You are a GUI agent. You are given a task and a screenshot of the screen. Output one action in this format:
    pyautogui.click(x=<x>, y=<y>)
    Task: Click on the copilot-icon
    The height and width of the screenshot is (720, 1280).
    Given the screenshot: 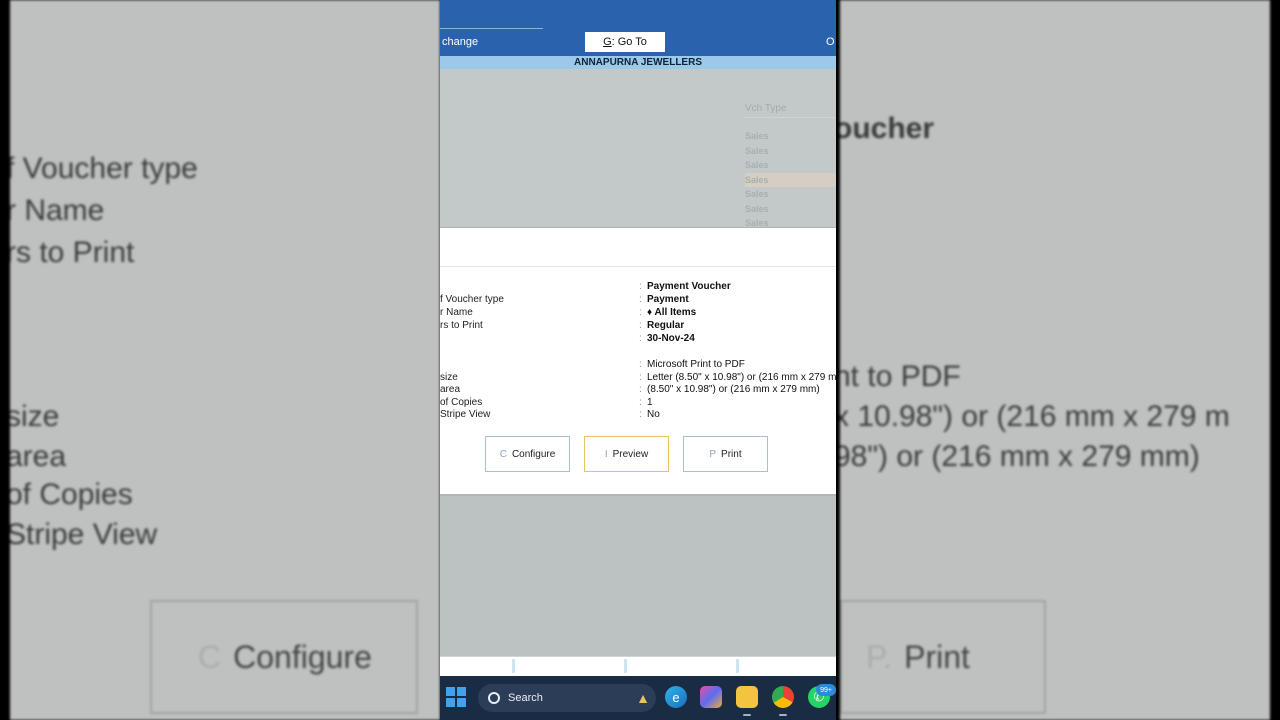 What is the action you would take?
    pyautogui.click(x=711, y=697)
    